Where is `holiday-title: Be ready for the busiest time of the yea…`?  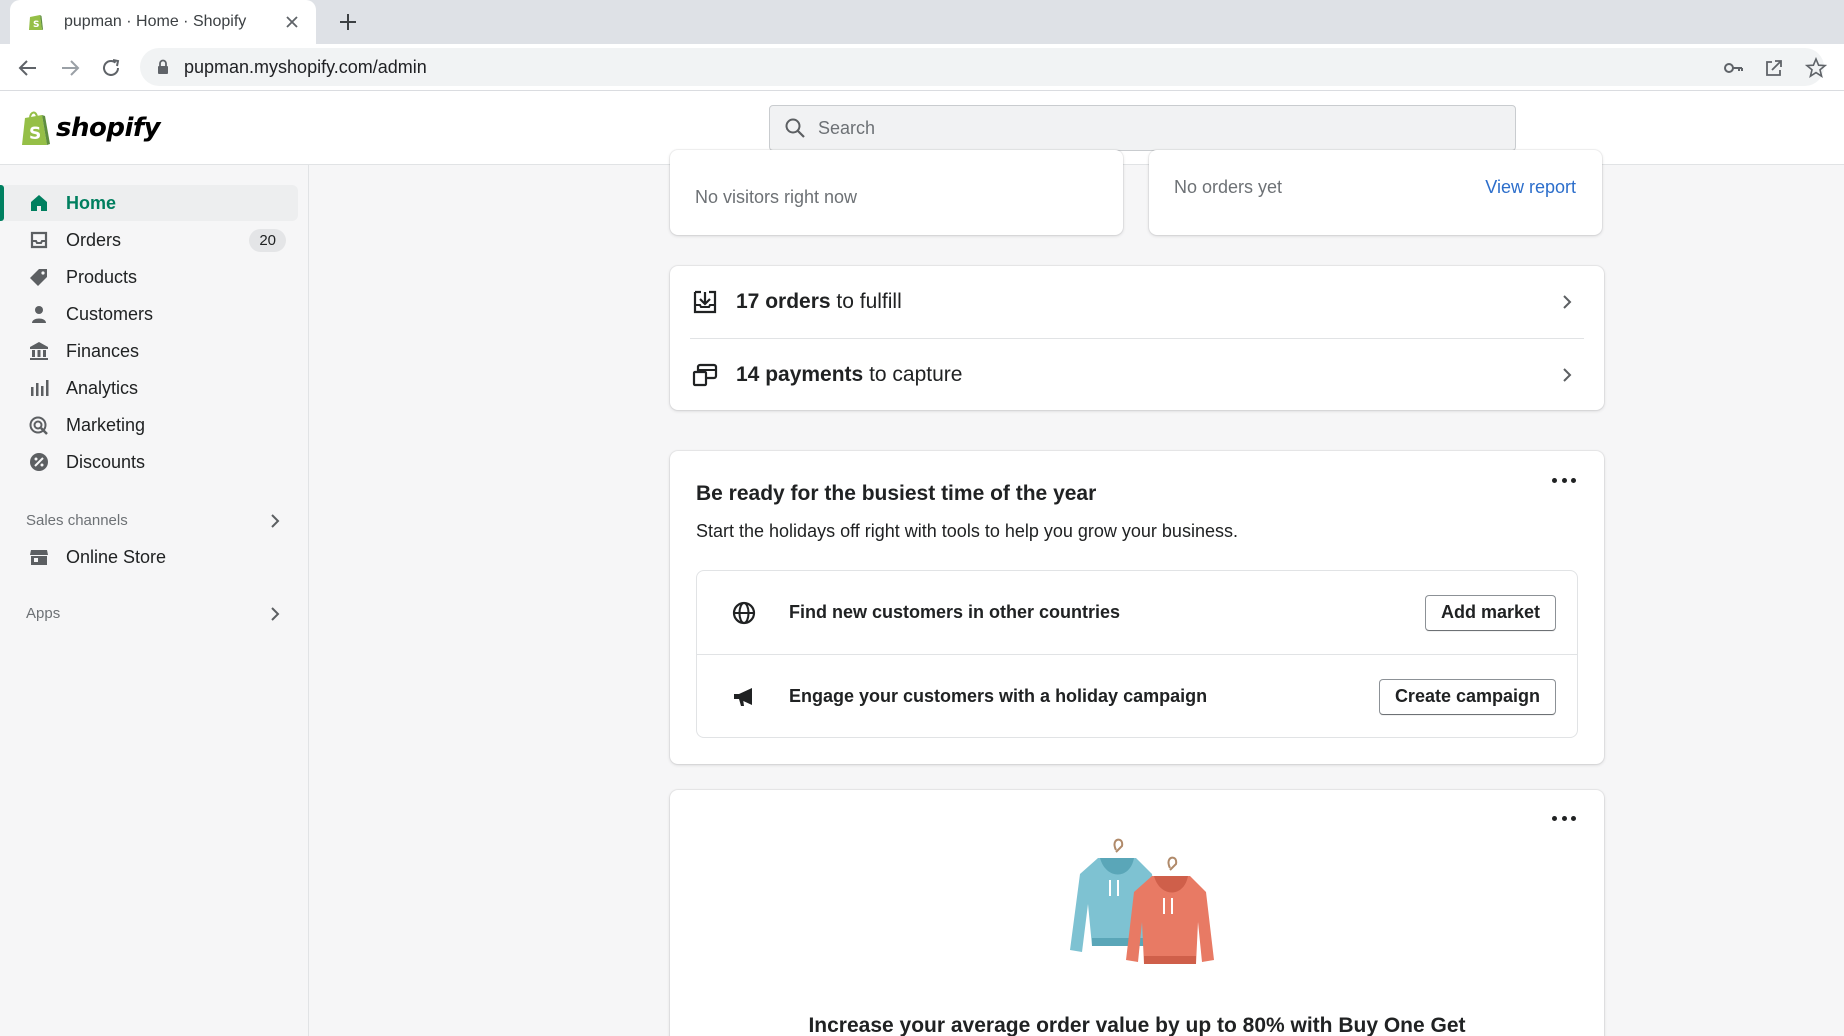 holiday-title: Be ready for the busiest time of the yea… is located at coordinates (896, 493).